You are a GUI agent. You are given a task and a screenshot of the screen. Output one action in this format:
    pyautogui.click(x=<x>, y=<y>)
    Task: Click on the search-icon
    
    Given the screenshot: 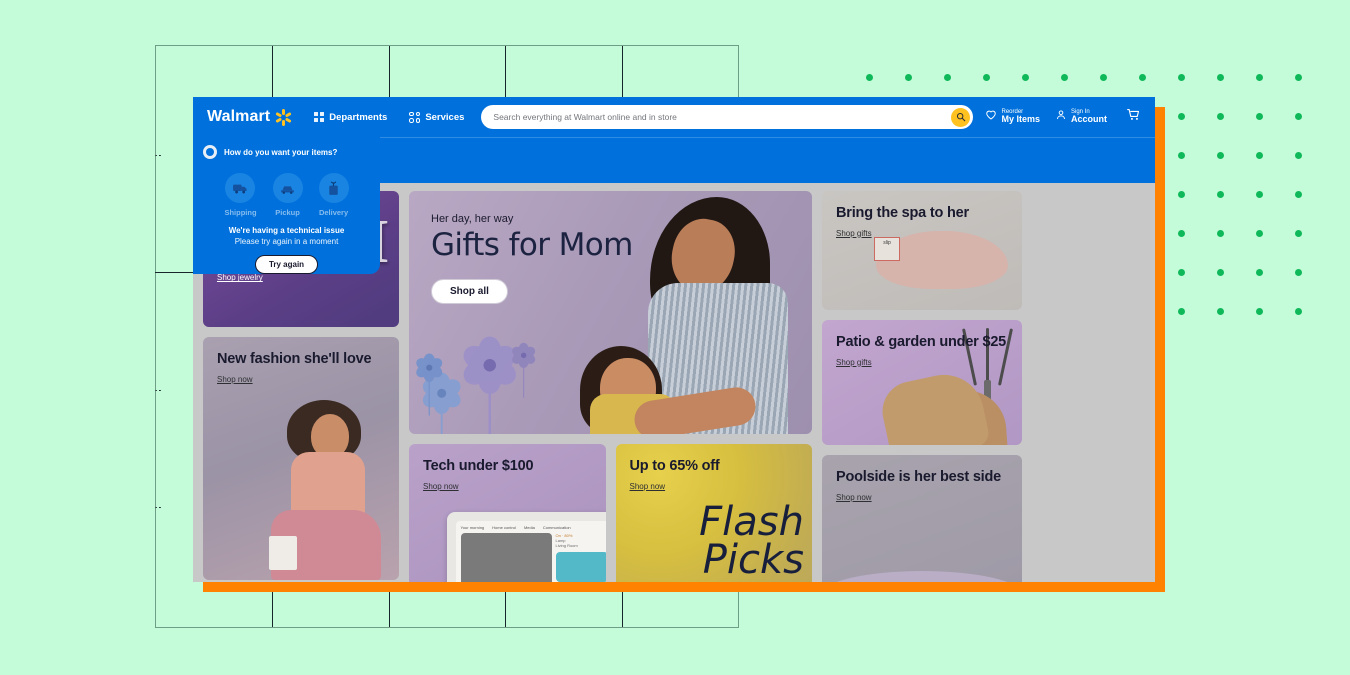 What is the action you would take?
    pyautogui.click(x=961, y=117)
    